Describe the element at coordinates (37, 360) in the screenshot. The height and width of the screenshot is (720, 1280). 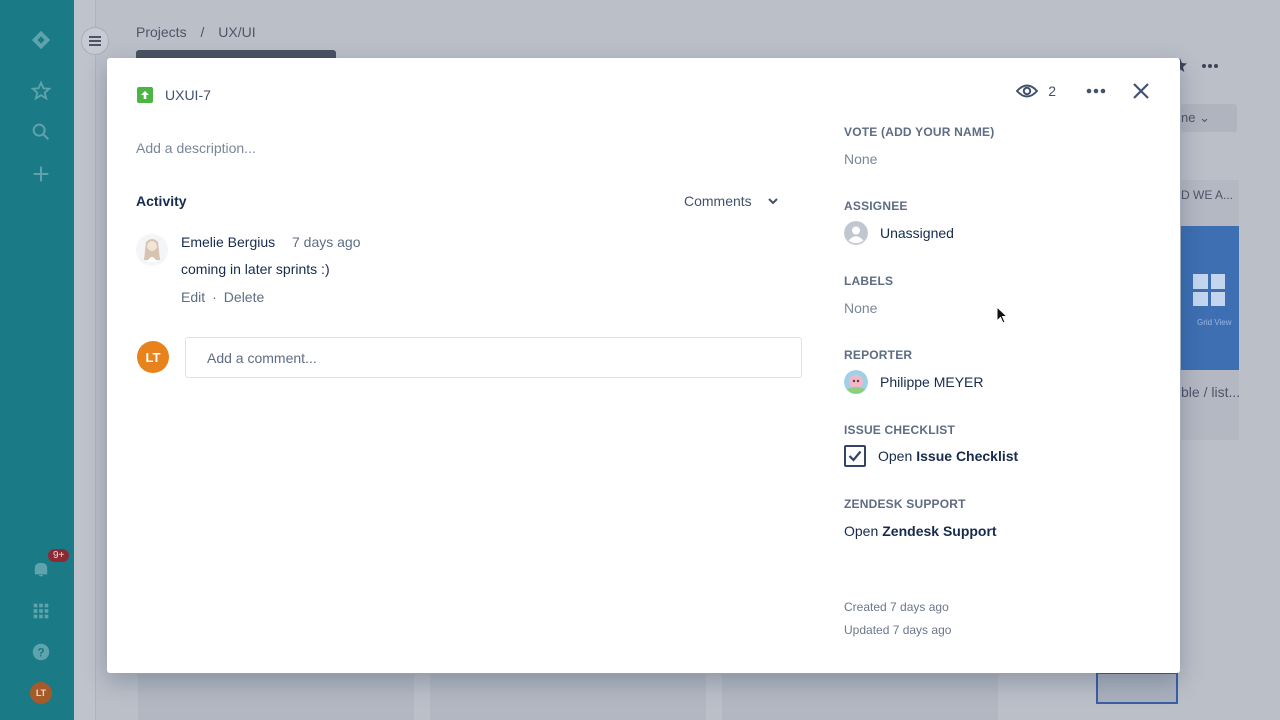
I see `global-nav: 9+ ? LT` at that location.